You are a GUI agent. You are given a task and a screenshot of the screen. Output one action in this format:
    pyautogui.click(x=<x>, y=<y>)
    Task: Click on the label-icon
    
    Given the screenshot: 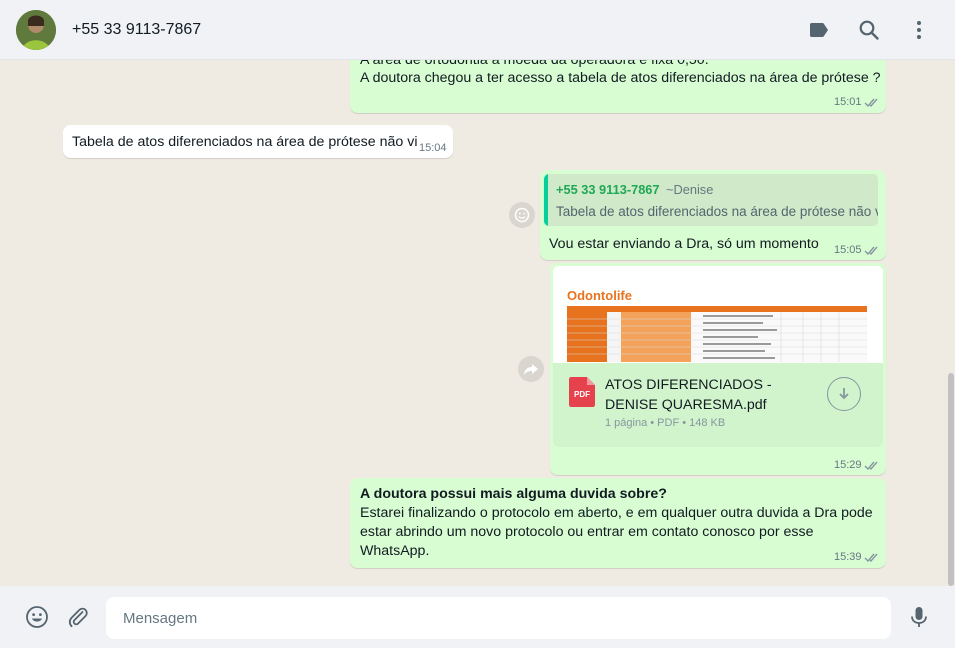 What is the action you would take?
    pyautogui.click(x=819, y=30)
    